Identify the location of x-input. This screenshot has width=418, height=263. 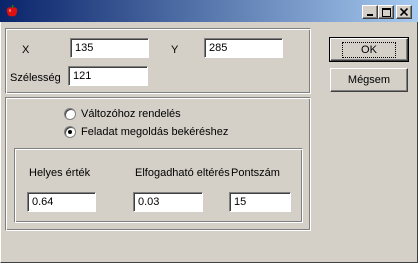
(109, 48).